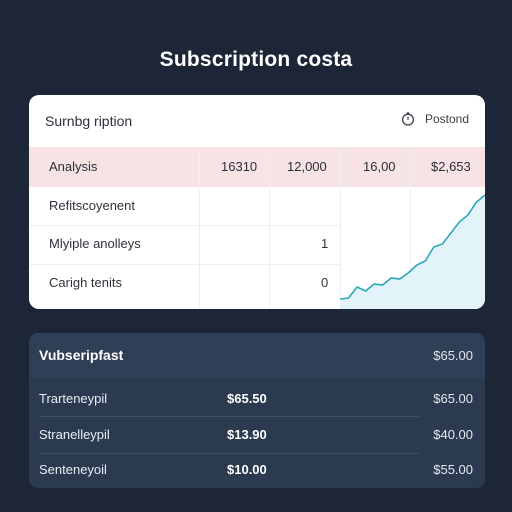  Describe the element at coordinates (247, 469) in the screenshot. I see `item-amount: $10.00` at that location.